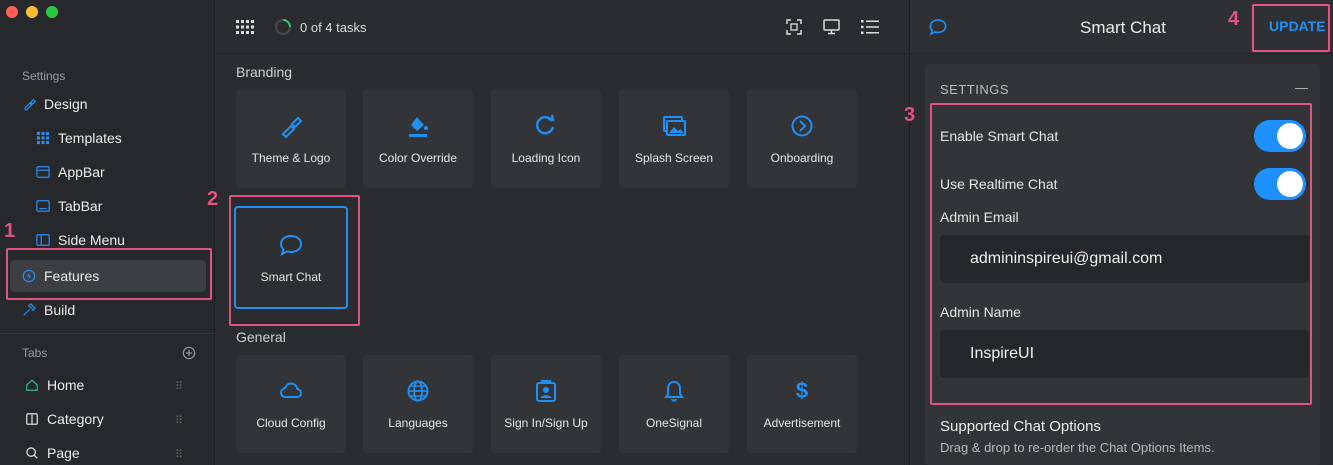 The image size is (1333, 465). Describe the element at coordinates (418, 127) in the screenshot. I see `paint-bucket-icon` at that location.